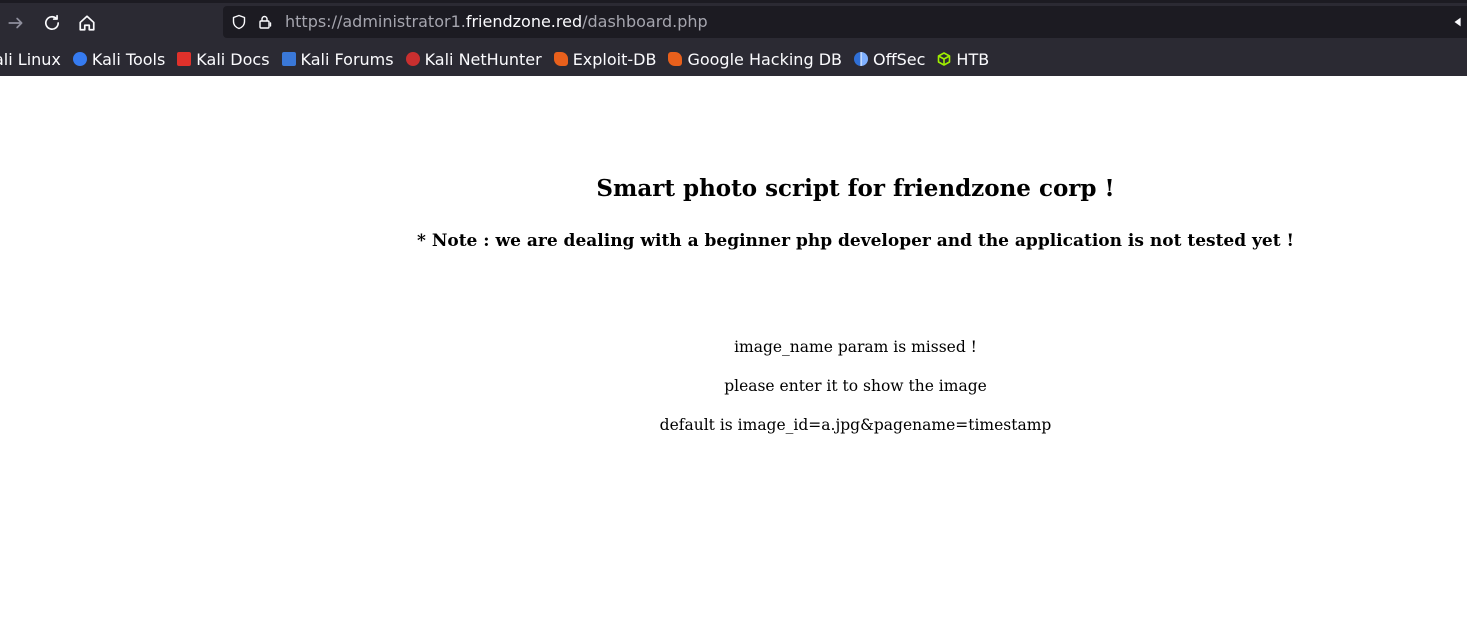 The height and width of the screenshot is (641, 1467). I want to click on bookmark-label: Kali Forums, so click(347, 59).